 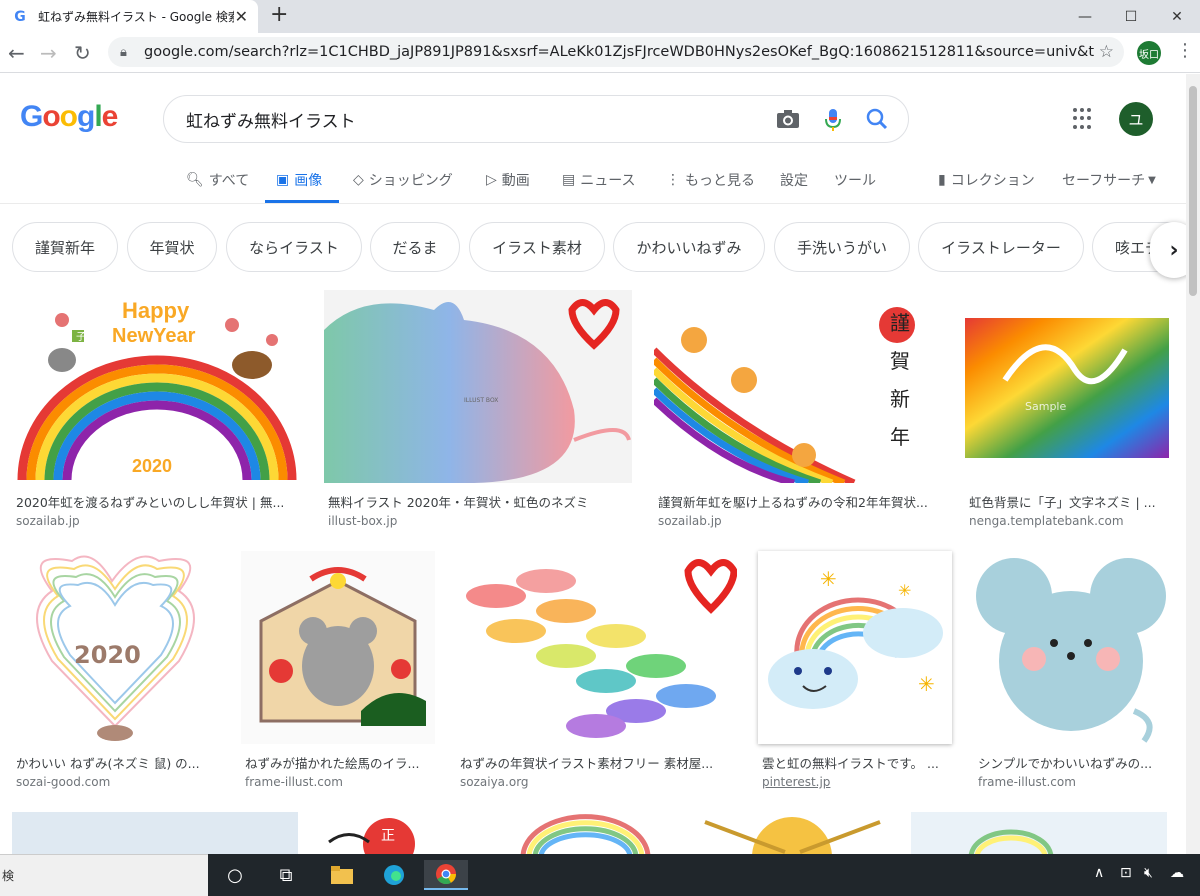 I want to click on result-source: illust-box.jp, so click(x=362, y=521).